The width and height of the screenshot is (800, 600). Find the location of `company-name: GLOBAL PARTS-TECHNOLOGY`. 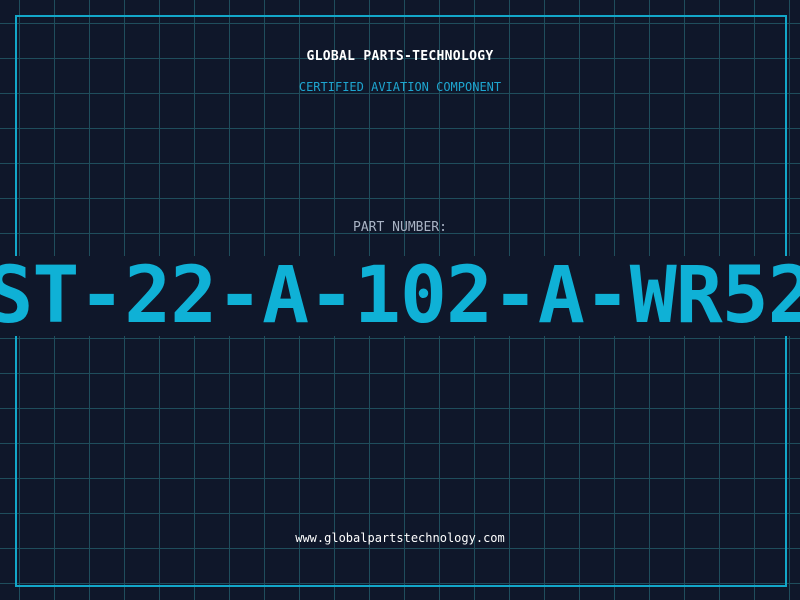

company-name: GLOBAL PARTS-TECHNOLOGY is located at coordinates (400, 56).